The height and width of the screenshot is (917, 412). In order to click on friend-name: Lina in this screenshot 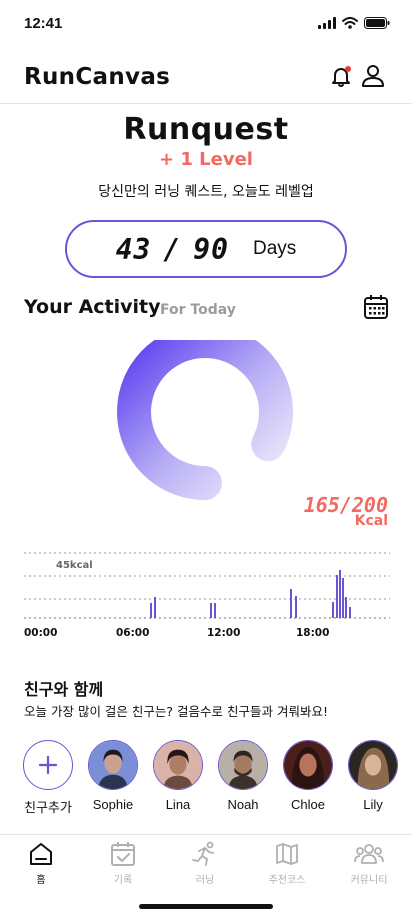, I will do `click(178, 804)`.